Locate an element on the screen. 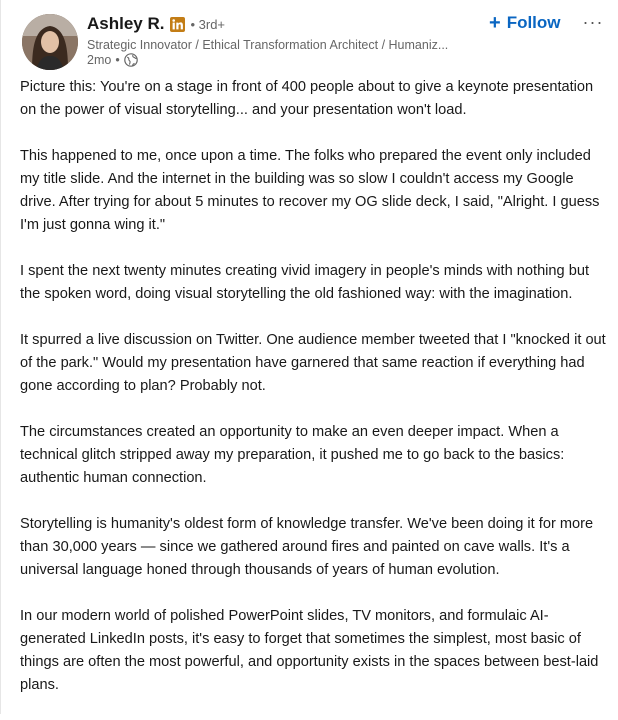 This screenshot has height=720, width=618. plus-icon: + is located at coordinates (495, 23).